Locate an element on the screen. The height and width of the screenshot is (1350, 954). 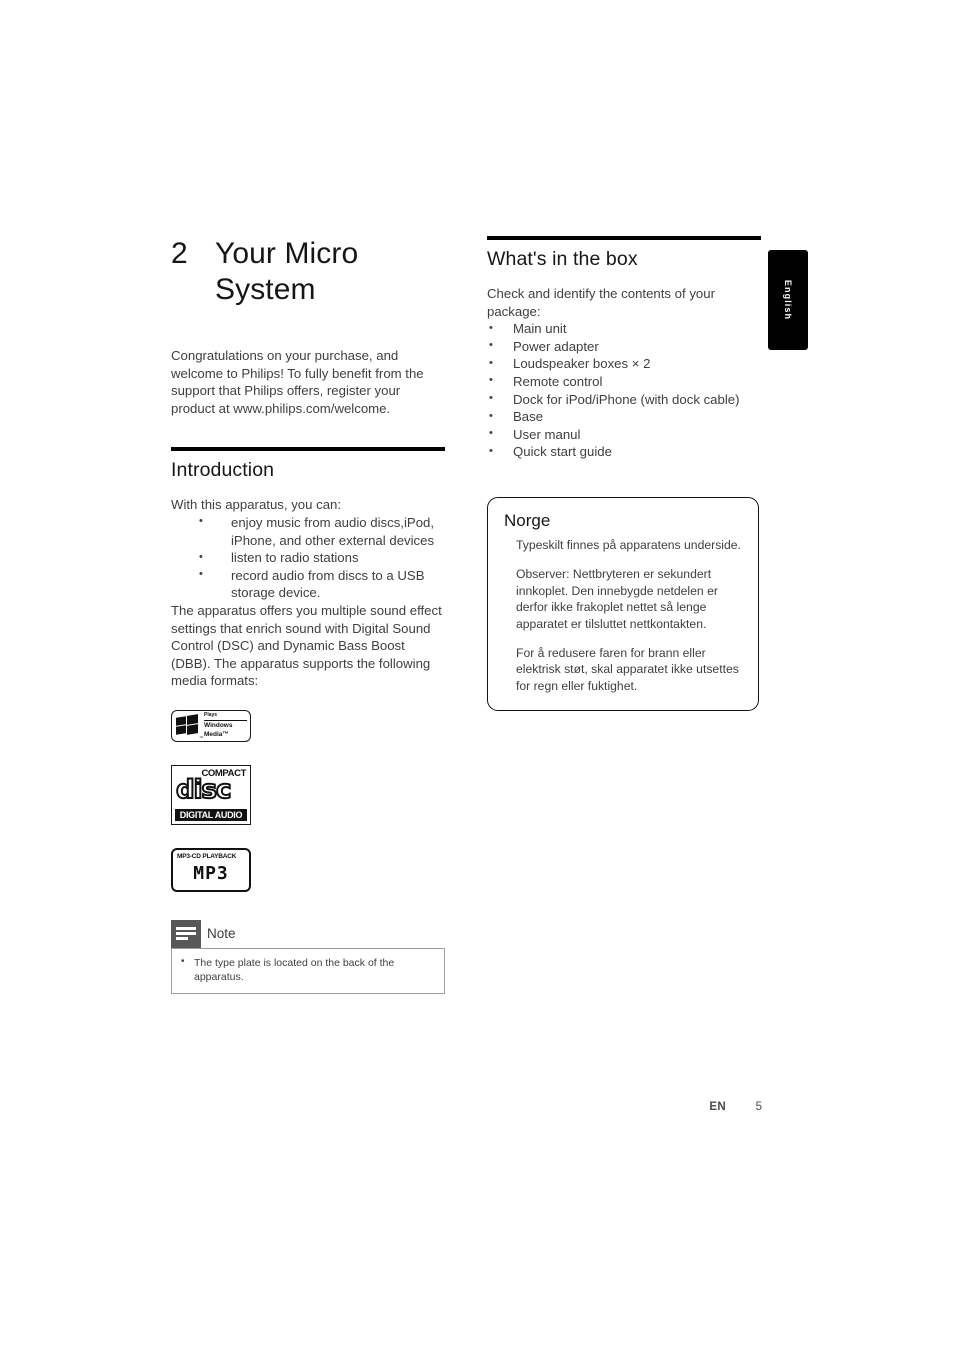
list-item: listen to radio stations is located at coordinates (308, 558).